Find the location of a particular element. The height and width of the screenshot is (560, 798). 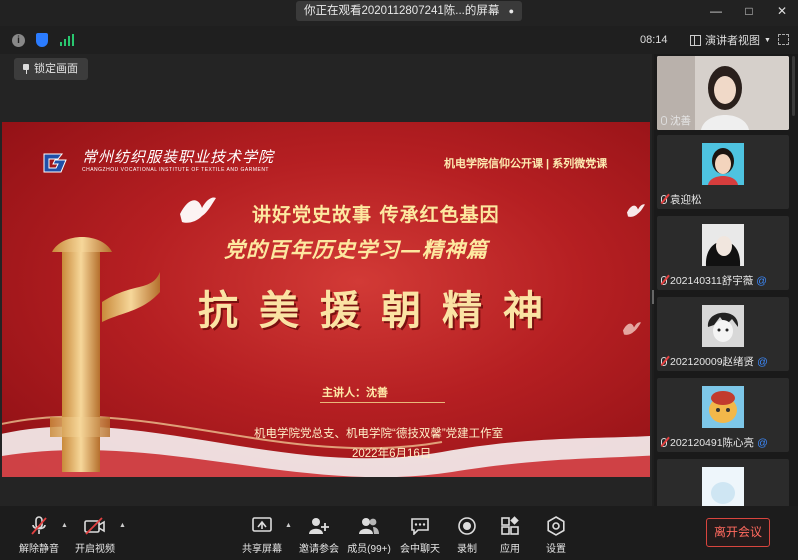

maximize-icon: □ is located at coordinates (749, 11).